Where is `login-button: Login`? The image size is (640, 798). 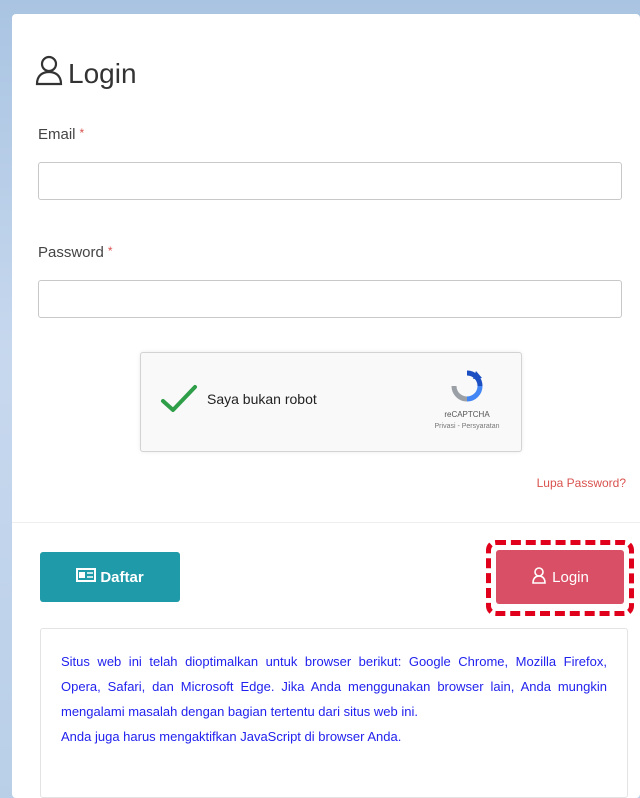
login-button: Login is located at coordinates (560, 577).